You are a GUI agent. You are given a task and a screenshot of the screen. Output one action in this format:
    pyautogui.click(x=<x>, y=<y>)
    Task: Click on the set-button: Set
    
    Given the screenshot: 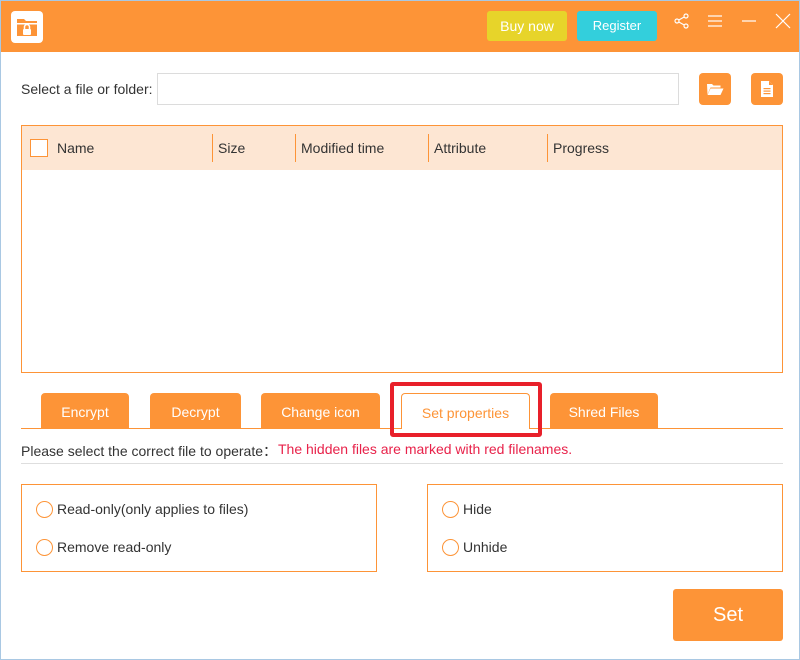 What is the action you would take?
    pyautogui.click(x=728, y=615)
    